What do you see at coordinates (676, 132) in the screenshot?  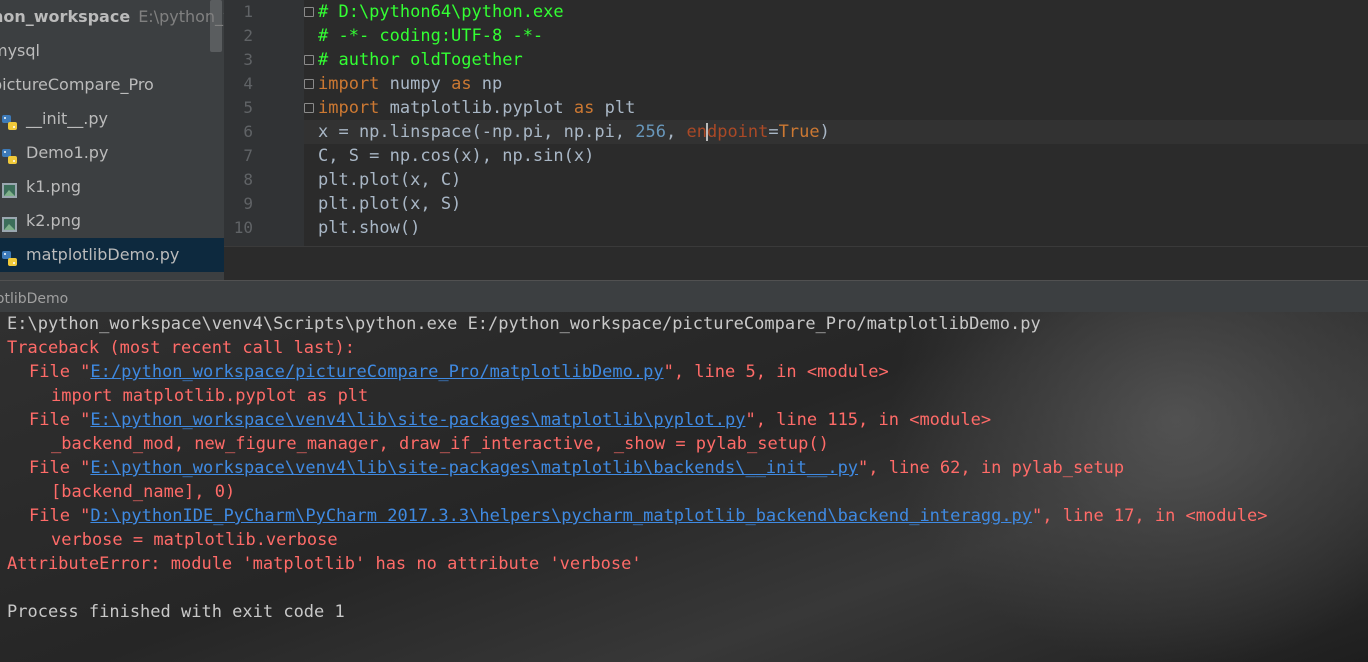 I see `code-text: ,` at bounding box center [676, 132].